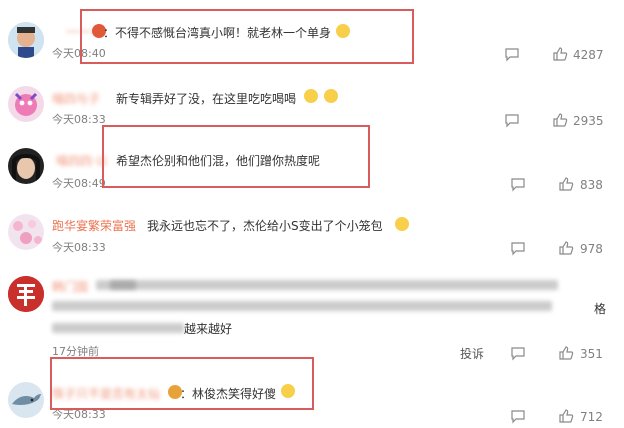  I want to click on comment-item: 跑华宴繁荣富强 我永远也忘不了，杰伦给小S变出了个小笼包 今天08:33 978, so click(312, 232).